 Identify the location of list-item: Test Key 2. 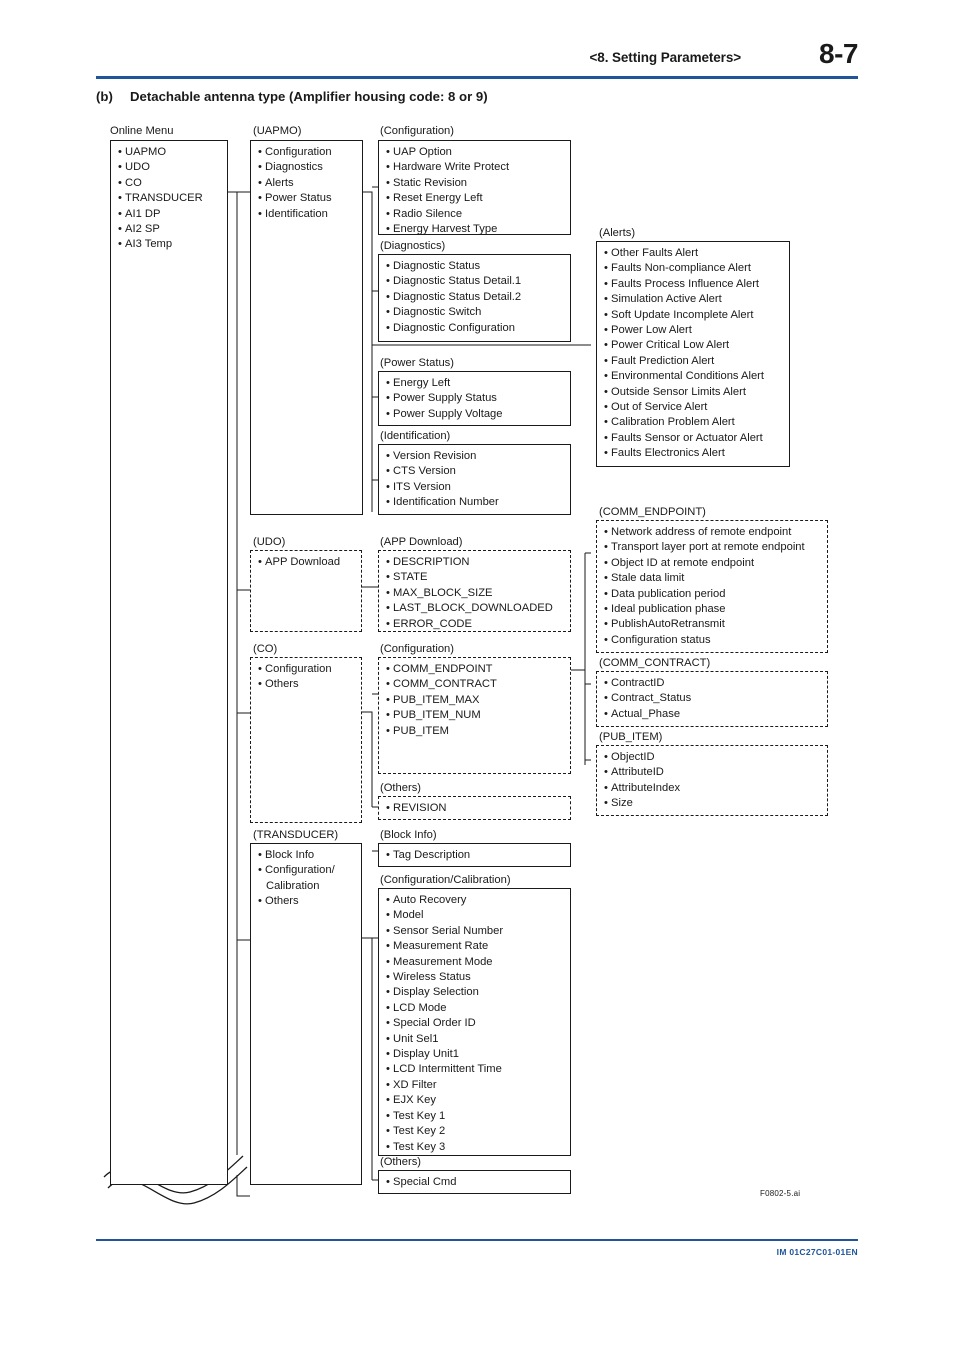
(476, 1131).